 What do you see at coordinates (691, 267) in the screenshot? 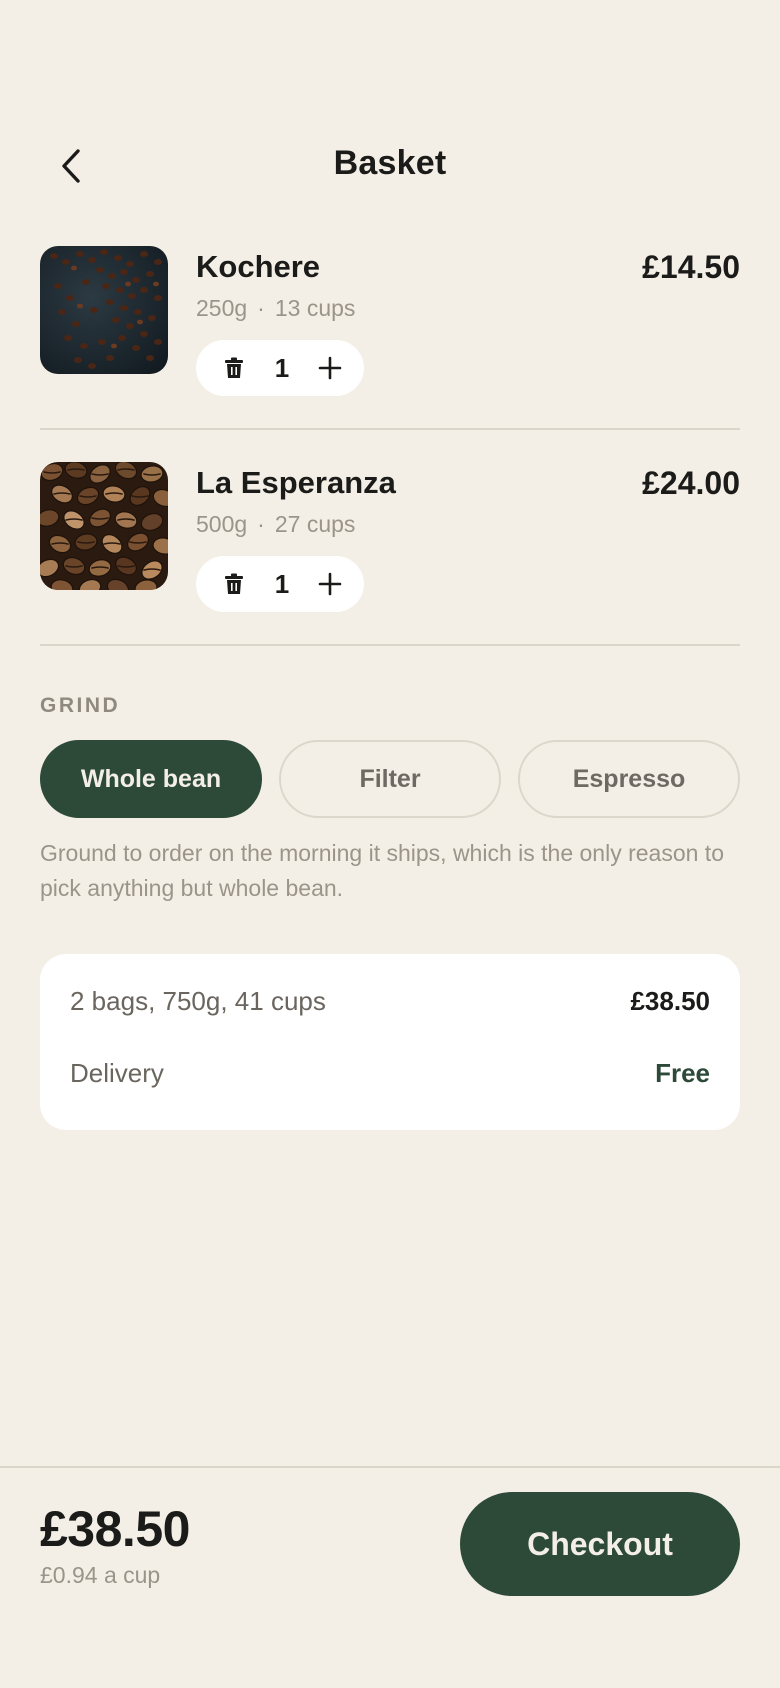
I see `item-price: £14.50` at bounding box center [691, 267].